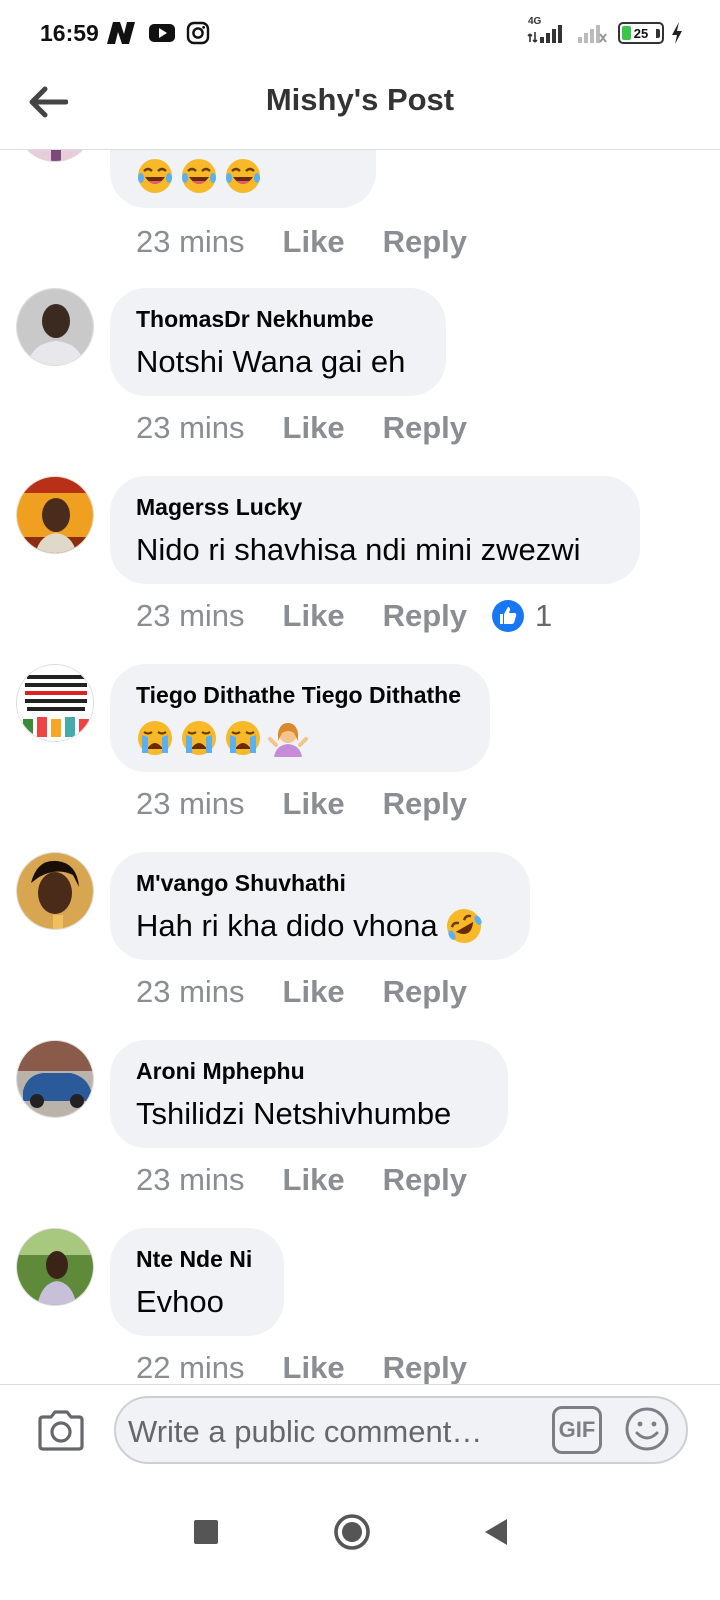 The height and width of the screenshot is (1600, 720). I want to click on battery-percent: 25, so click(641, 33).